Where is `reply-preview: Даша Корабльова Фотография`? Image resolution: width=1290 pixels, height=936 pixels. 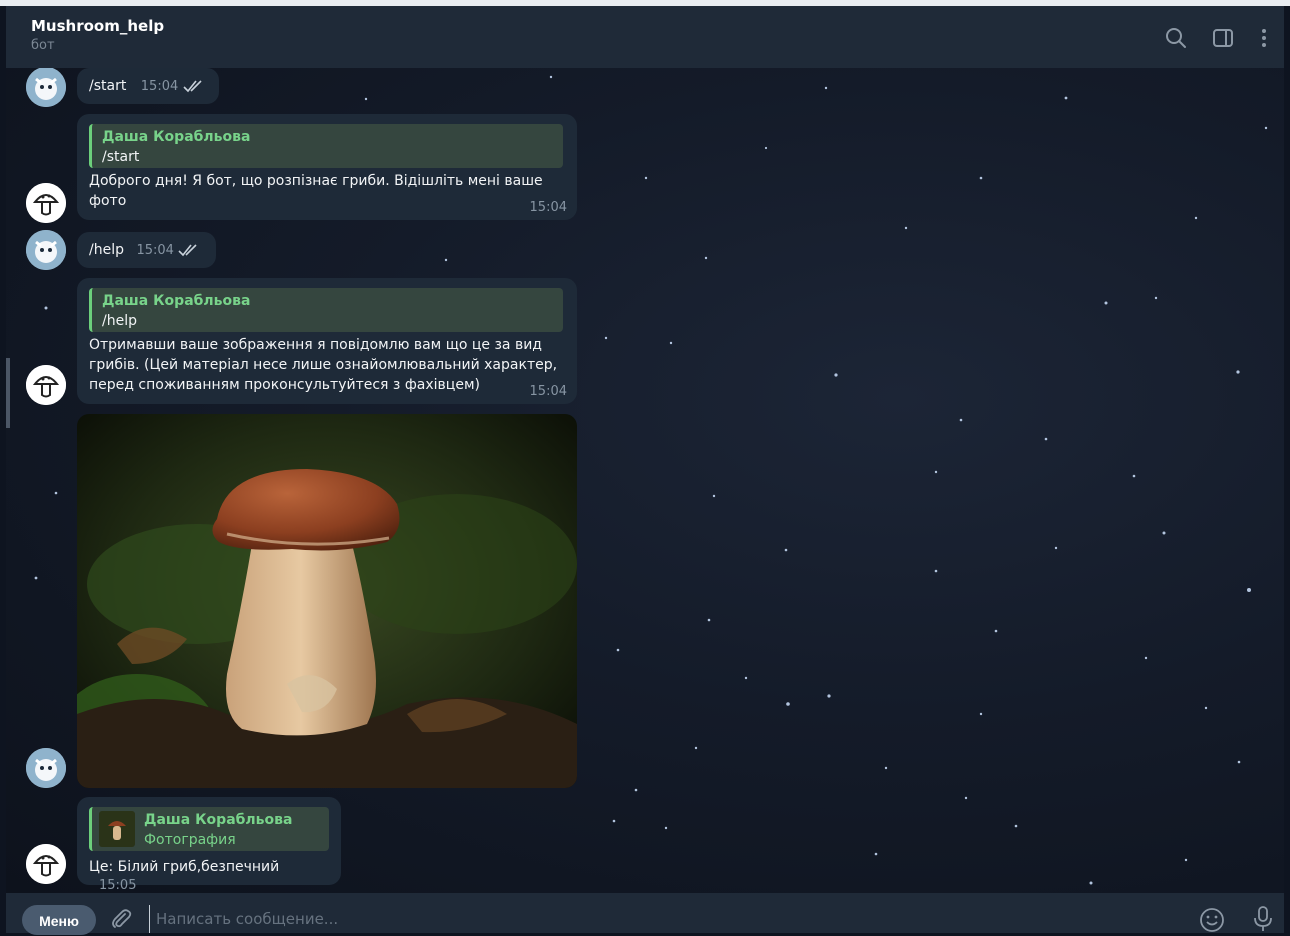 reply-preview: Даша Корабльова Фотография is located at coordinates (209, 829).